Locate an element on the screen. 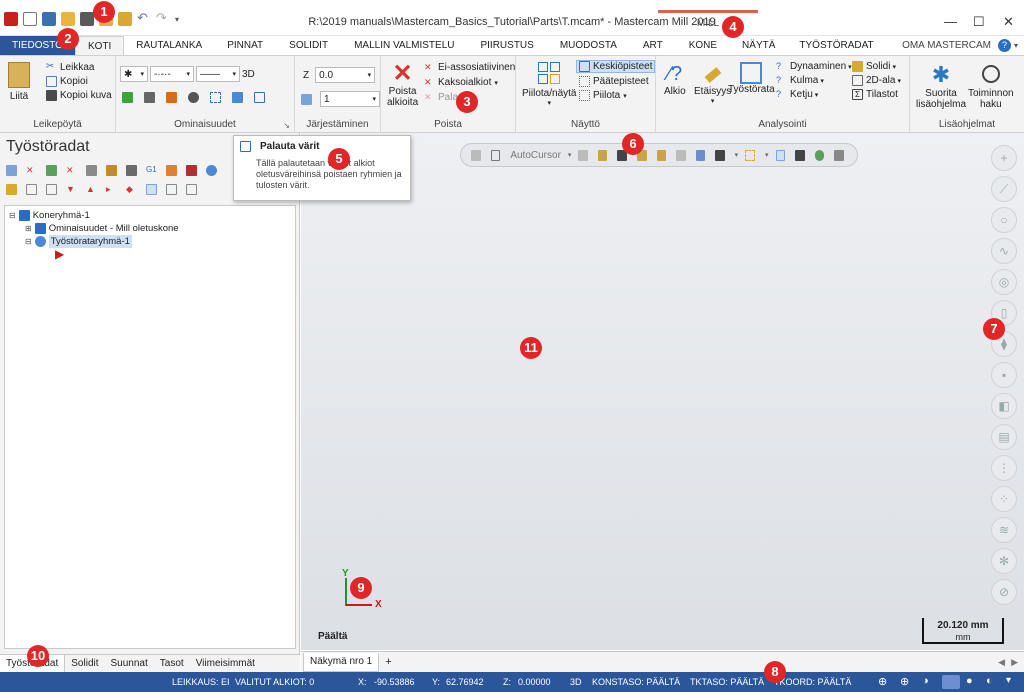  minimize-icon: — is located at coordinates (950, 21).